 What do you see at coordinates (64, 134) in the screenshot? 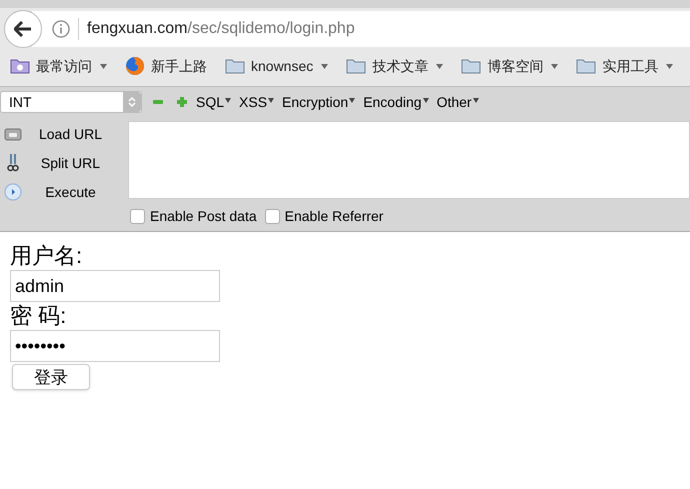
I see `action-button: Load URL` at bounding box center [64, 134].